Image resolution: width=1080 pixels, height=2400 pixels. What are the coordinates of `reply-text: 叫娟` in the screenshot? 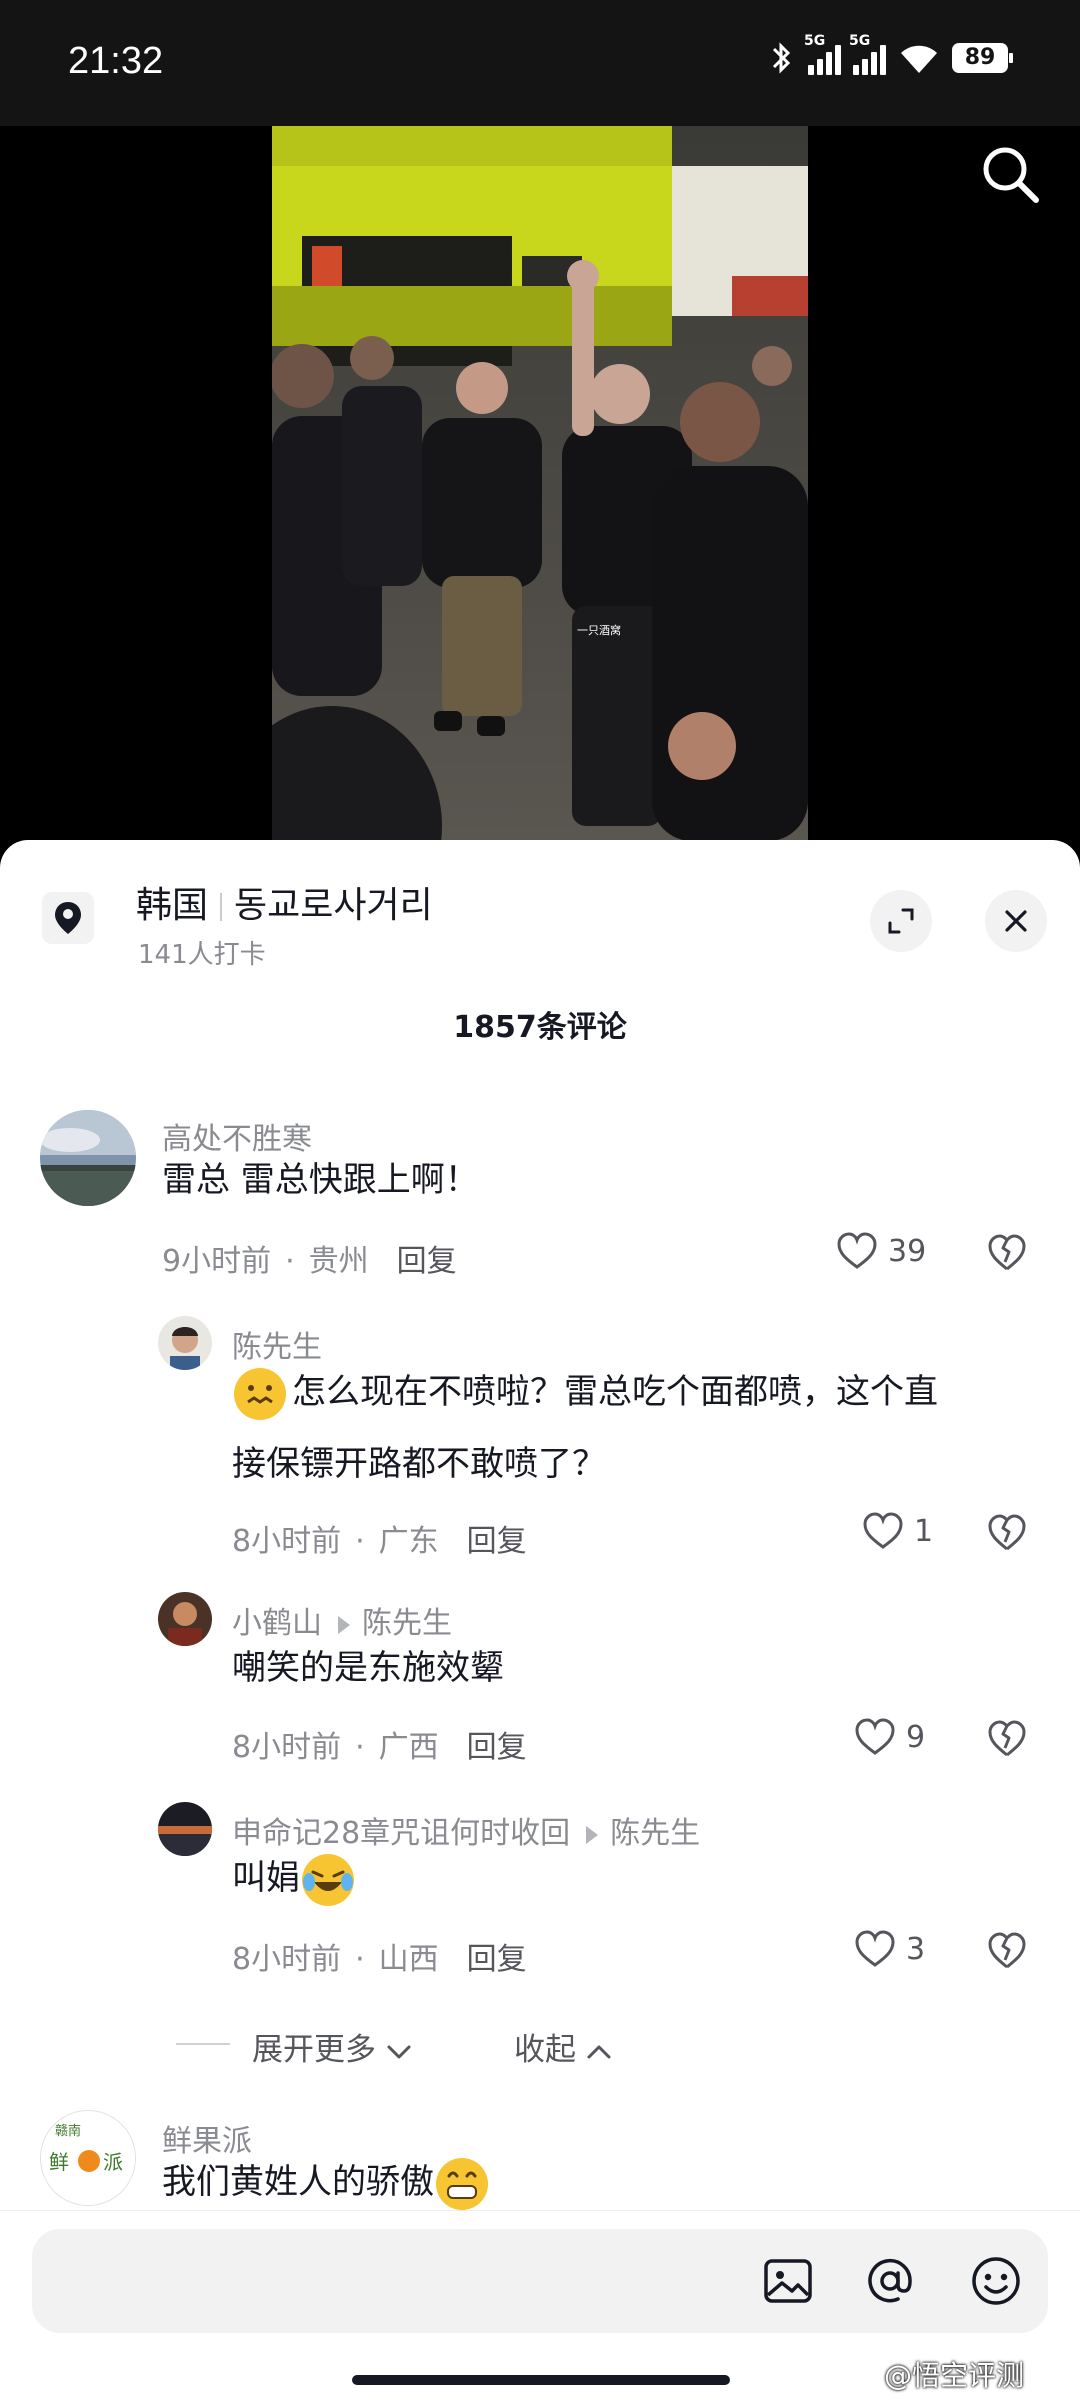 It's located at (296, 1878).